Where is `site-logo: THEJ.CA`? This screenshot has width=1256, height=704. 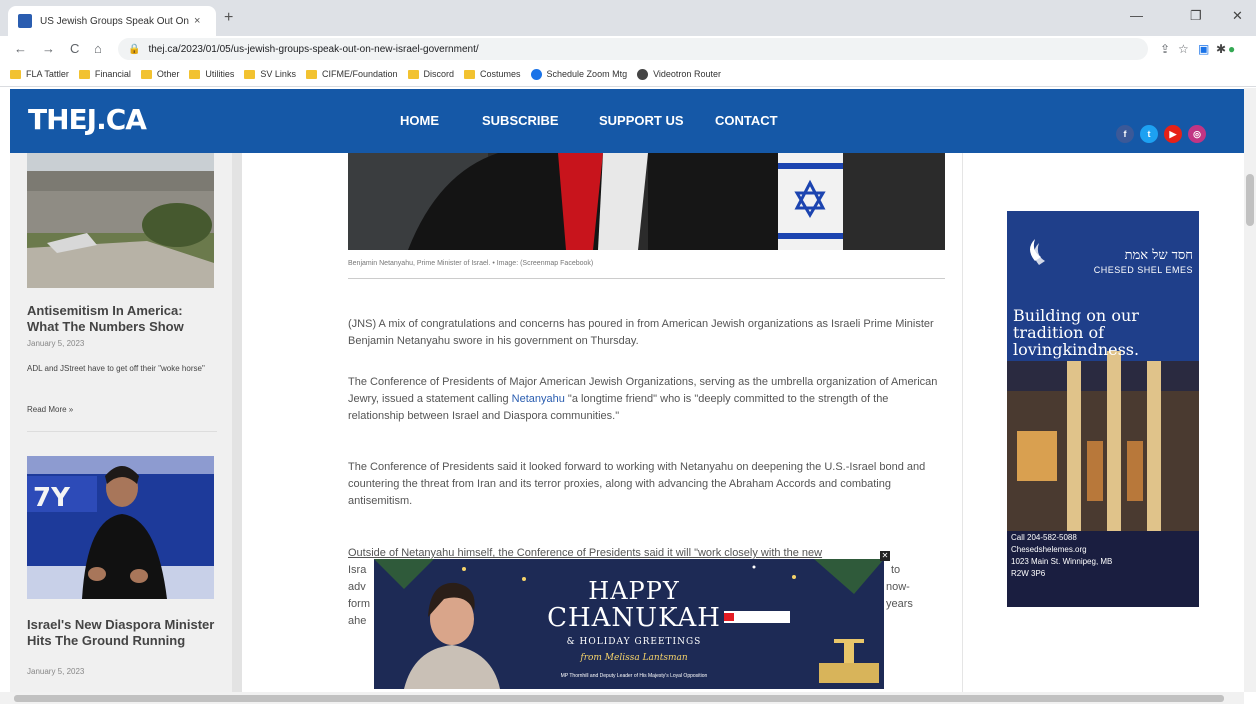 site-logo: THEJ.CA is located at coordinates (87, 119).